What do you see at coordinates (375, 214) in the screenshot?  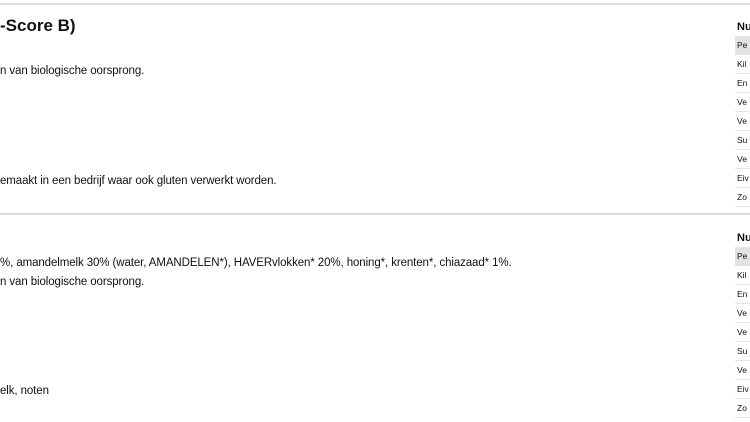 I see `section-divider-middle` at bounding box center [375, 214].